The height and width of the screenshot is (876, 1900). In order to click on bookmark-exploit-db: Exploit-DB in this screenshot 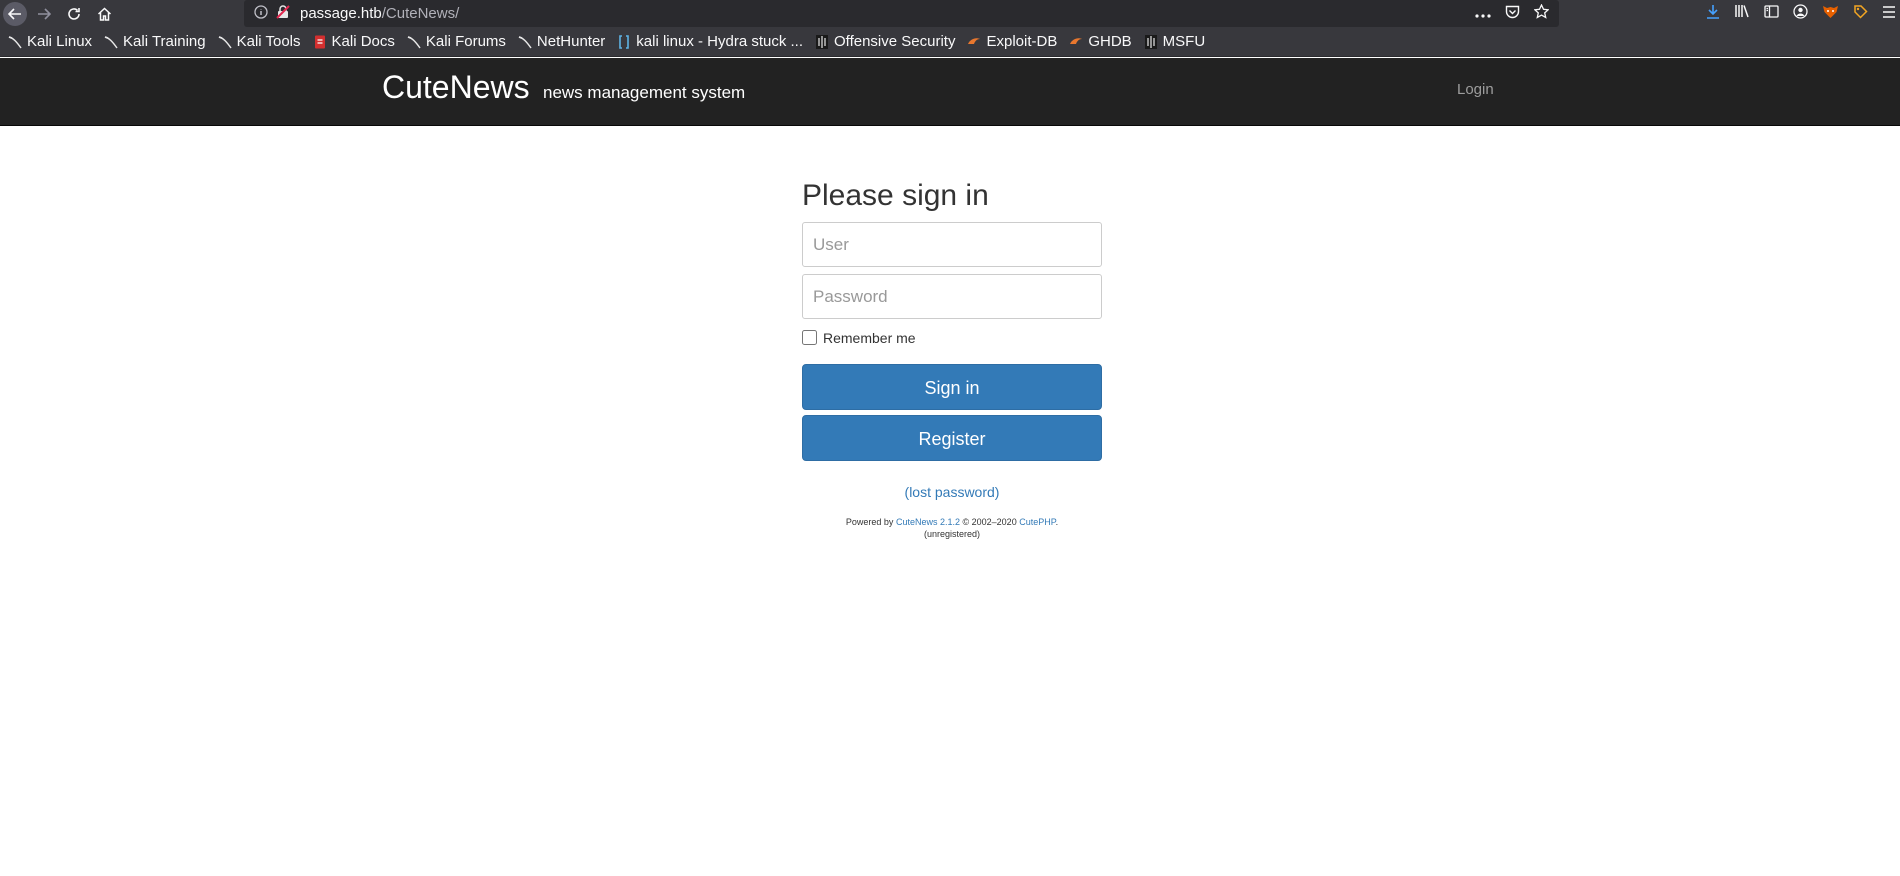, I will do `click(1012, 41)`.